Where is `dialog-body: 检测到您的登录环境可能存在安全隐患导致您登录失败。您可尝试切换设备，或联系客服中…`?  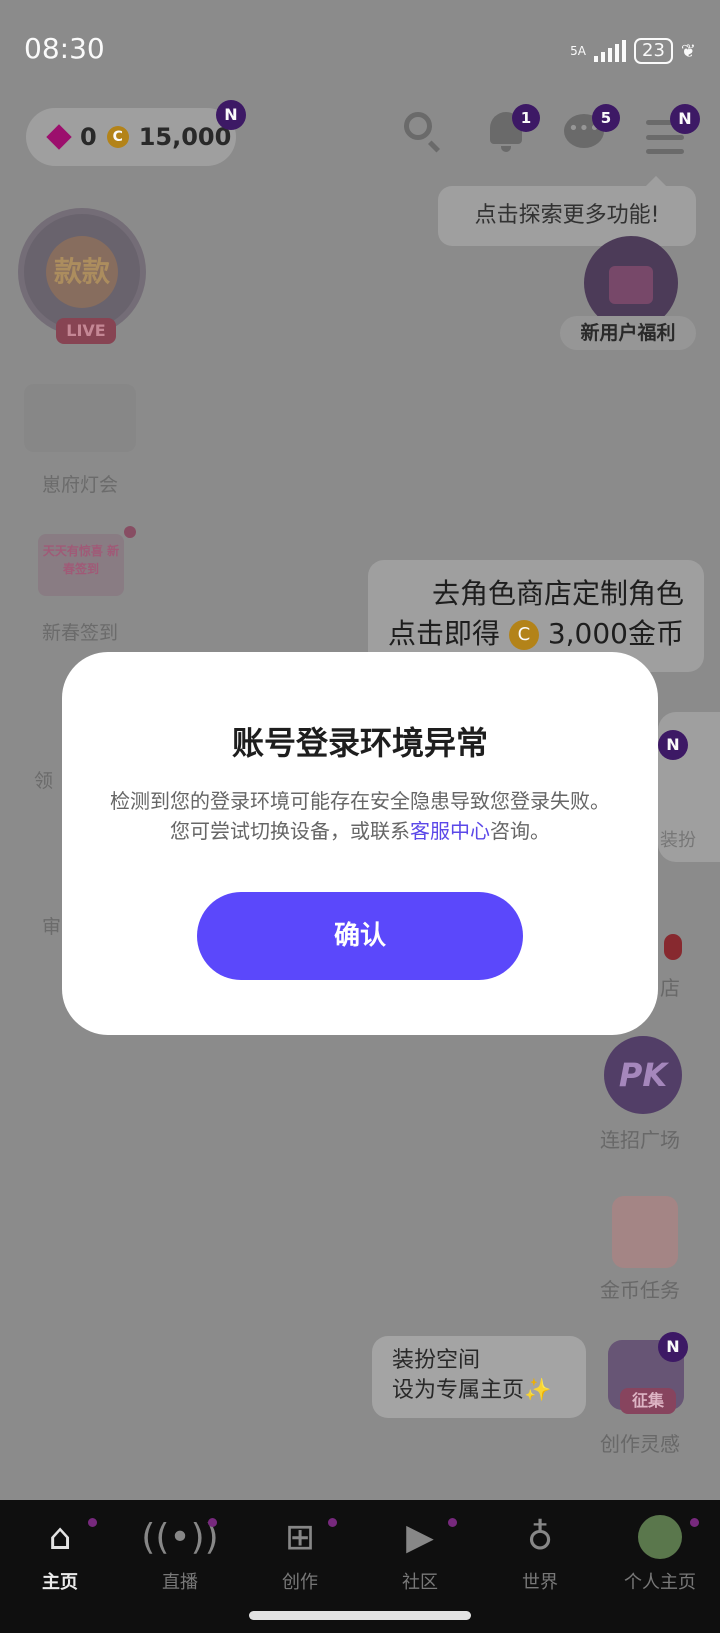
dialog-body: 检测到您的登录环境可能存在安全隐患导致您登录失败。您可尝试切换设备，或联系客服中… is located at coordinates (360, 816).